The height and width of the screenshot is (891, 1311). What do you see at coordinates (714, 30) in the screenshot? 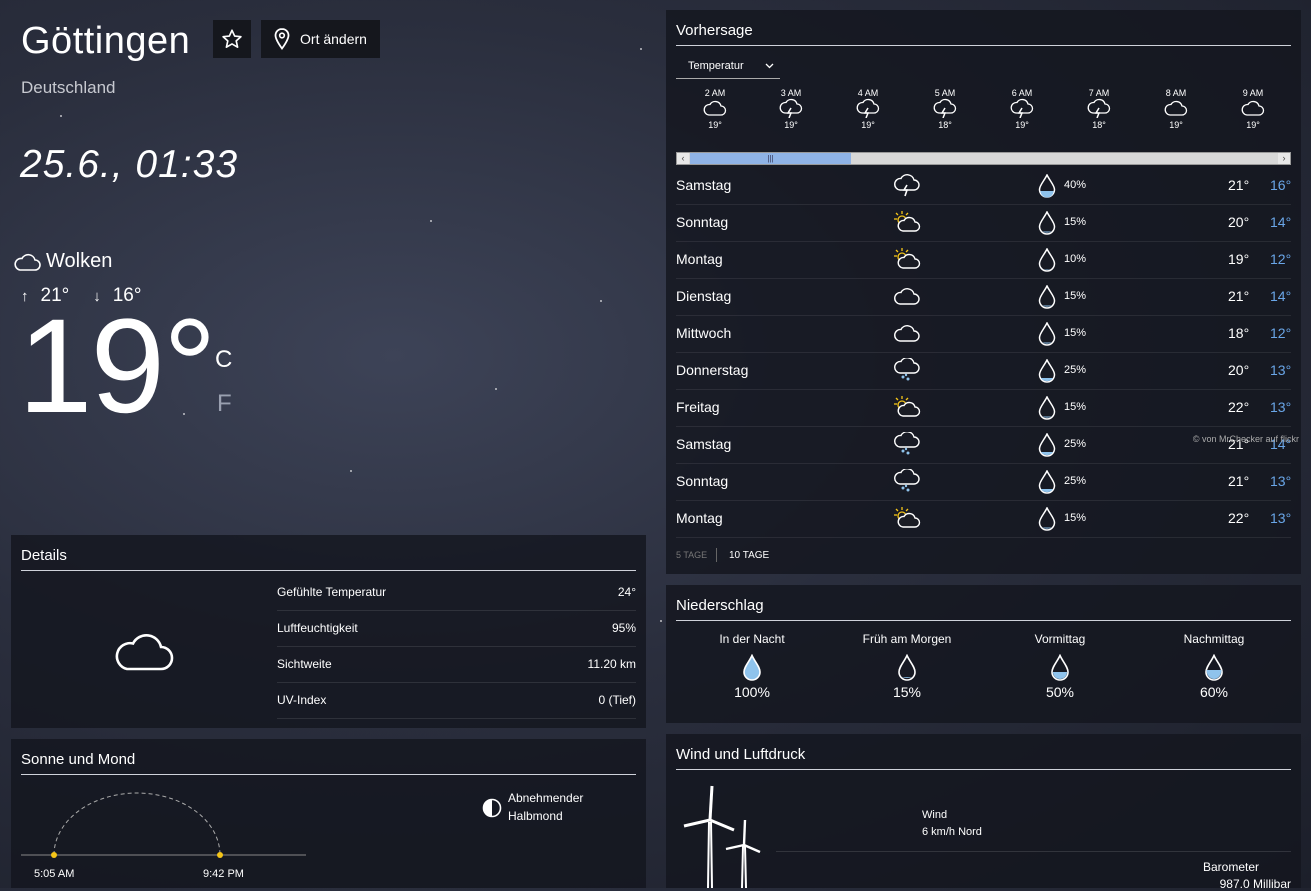
I see `forecast-title: Vorhersage` at bounding box center [714, 30].